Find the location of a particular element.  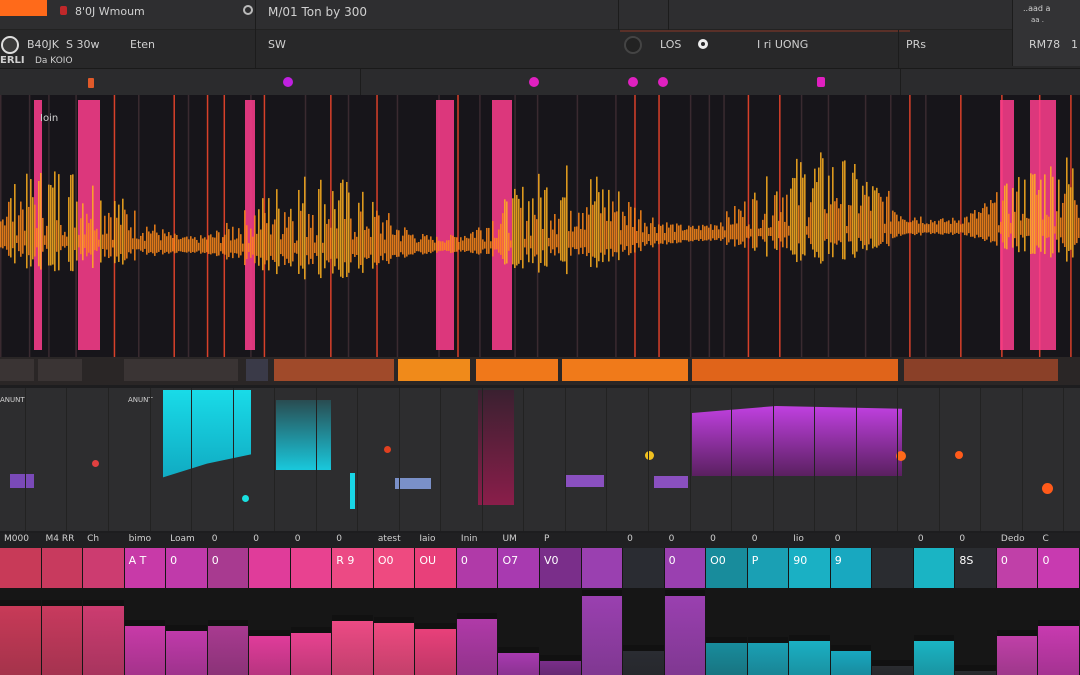

channel-tile: V0 is located at coordinates (560, 568).